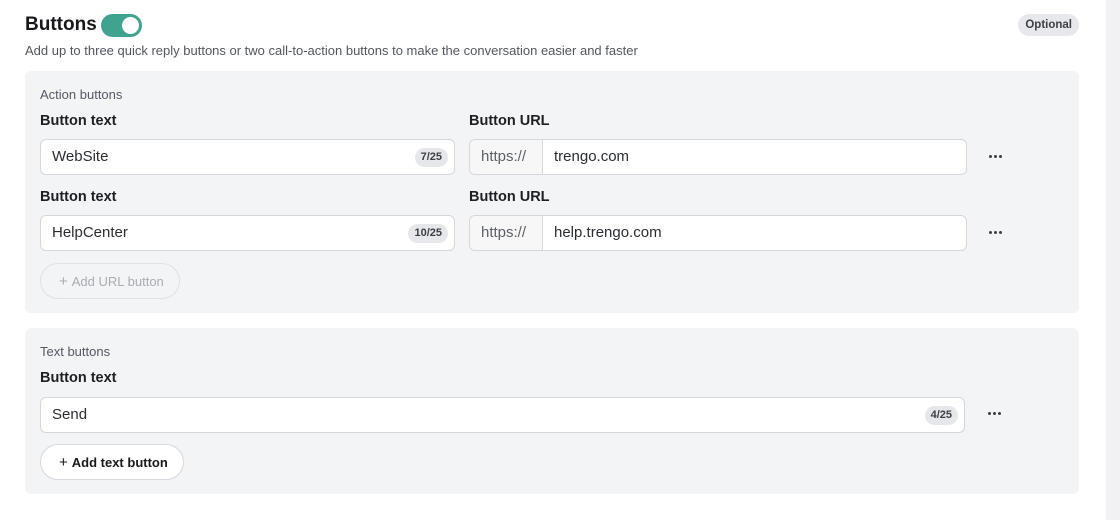 Image resolution: width=1120 pixels, height=520 pixels. I want to click on optional-badge: Optional, so click(1048, 25).